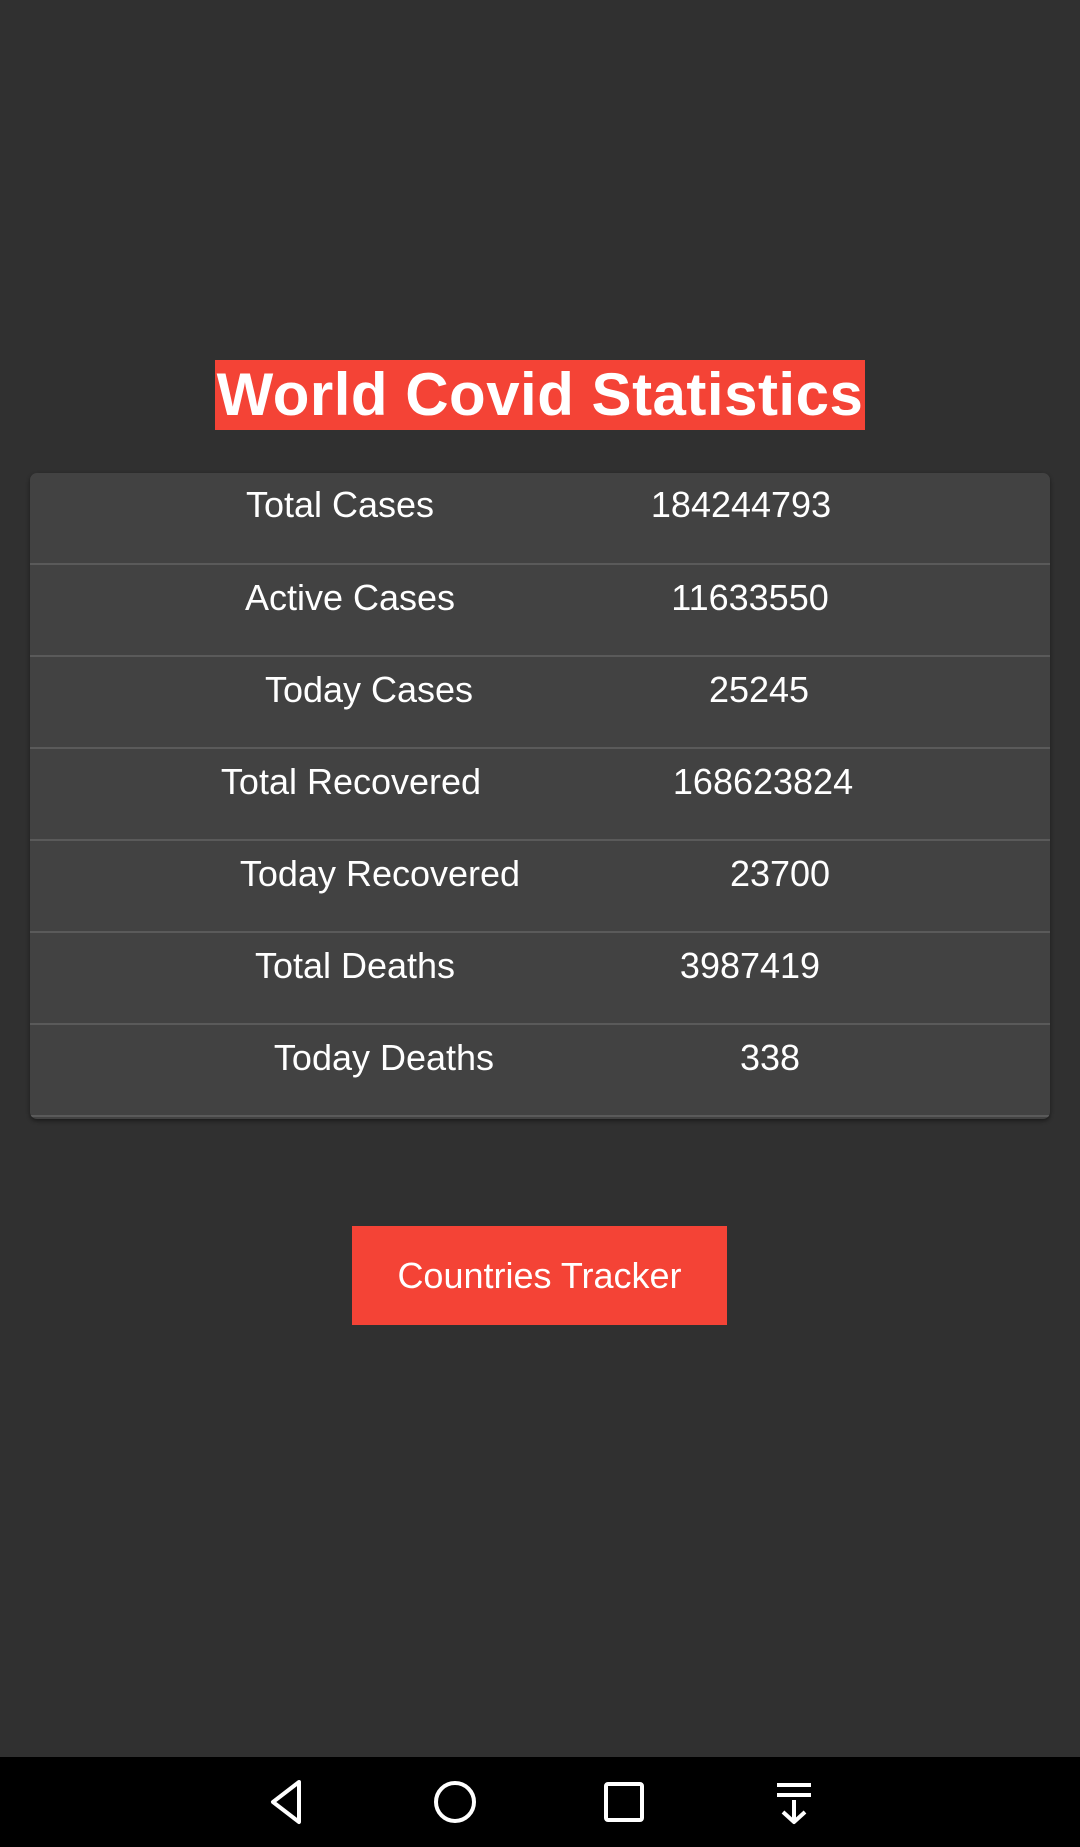  I want to click on stat-row-total-cases: Total Cases 184244793, so click(540, 519).